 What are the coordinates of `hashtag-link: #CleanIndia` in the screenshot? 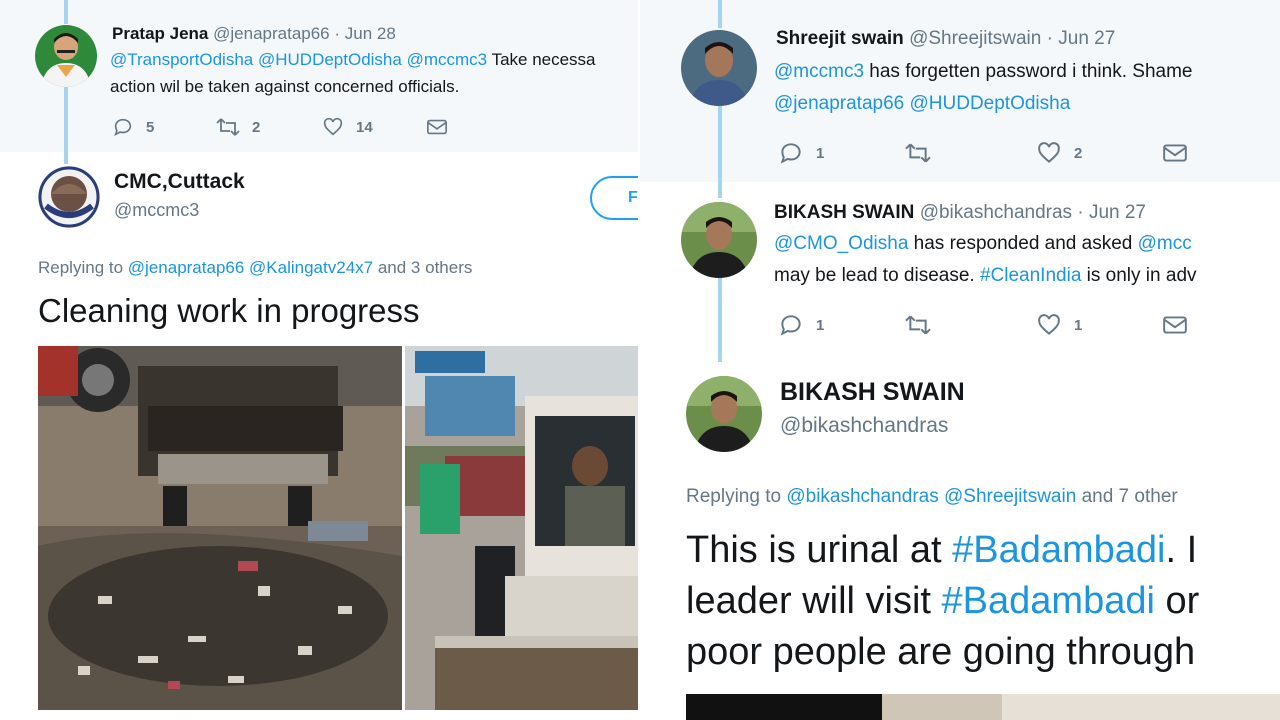 It's located at (1030, 275).